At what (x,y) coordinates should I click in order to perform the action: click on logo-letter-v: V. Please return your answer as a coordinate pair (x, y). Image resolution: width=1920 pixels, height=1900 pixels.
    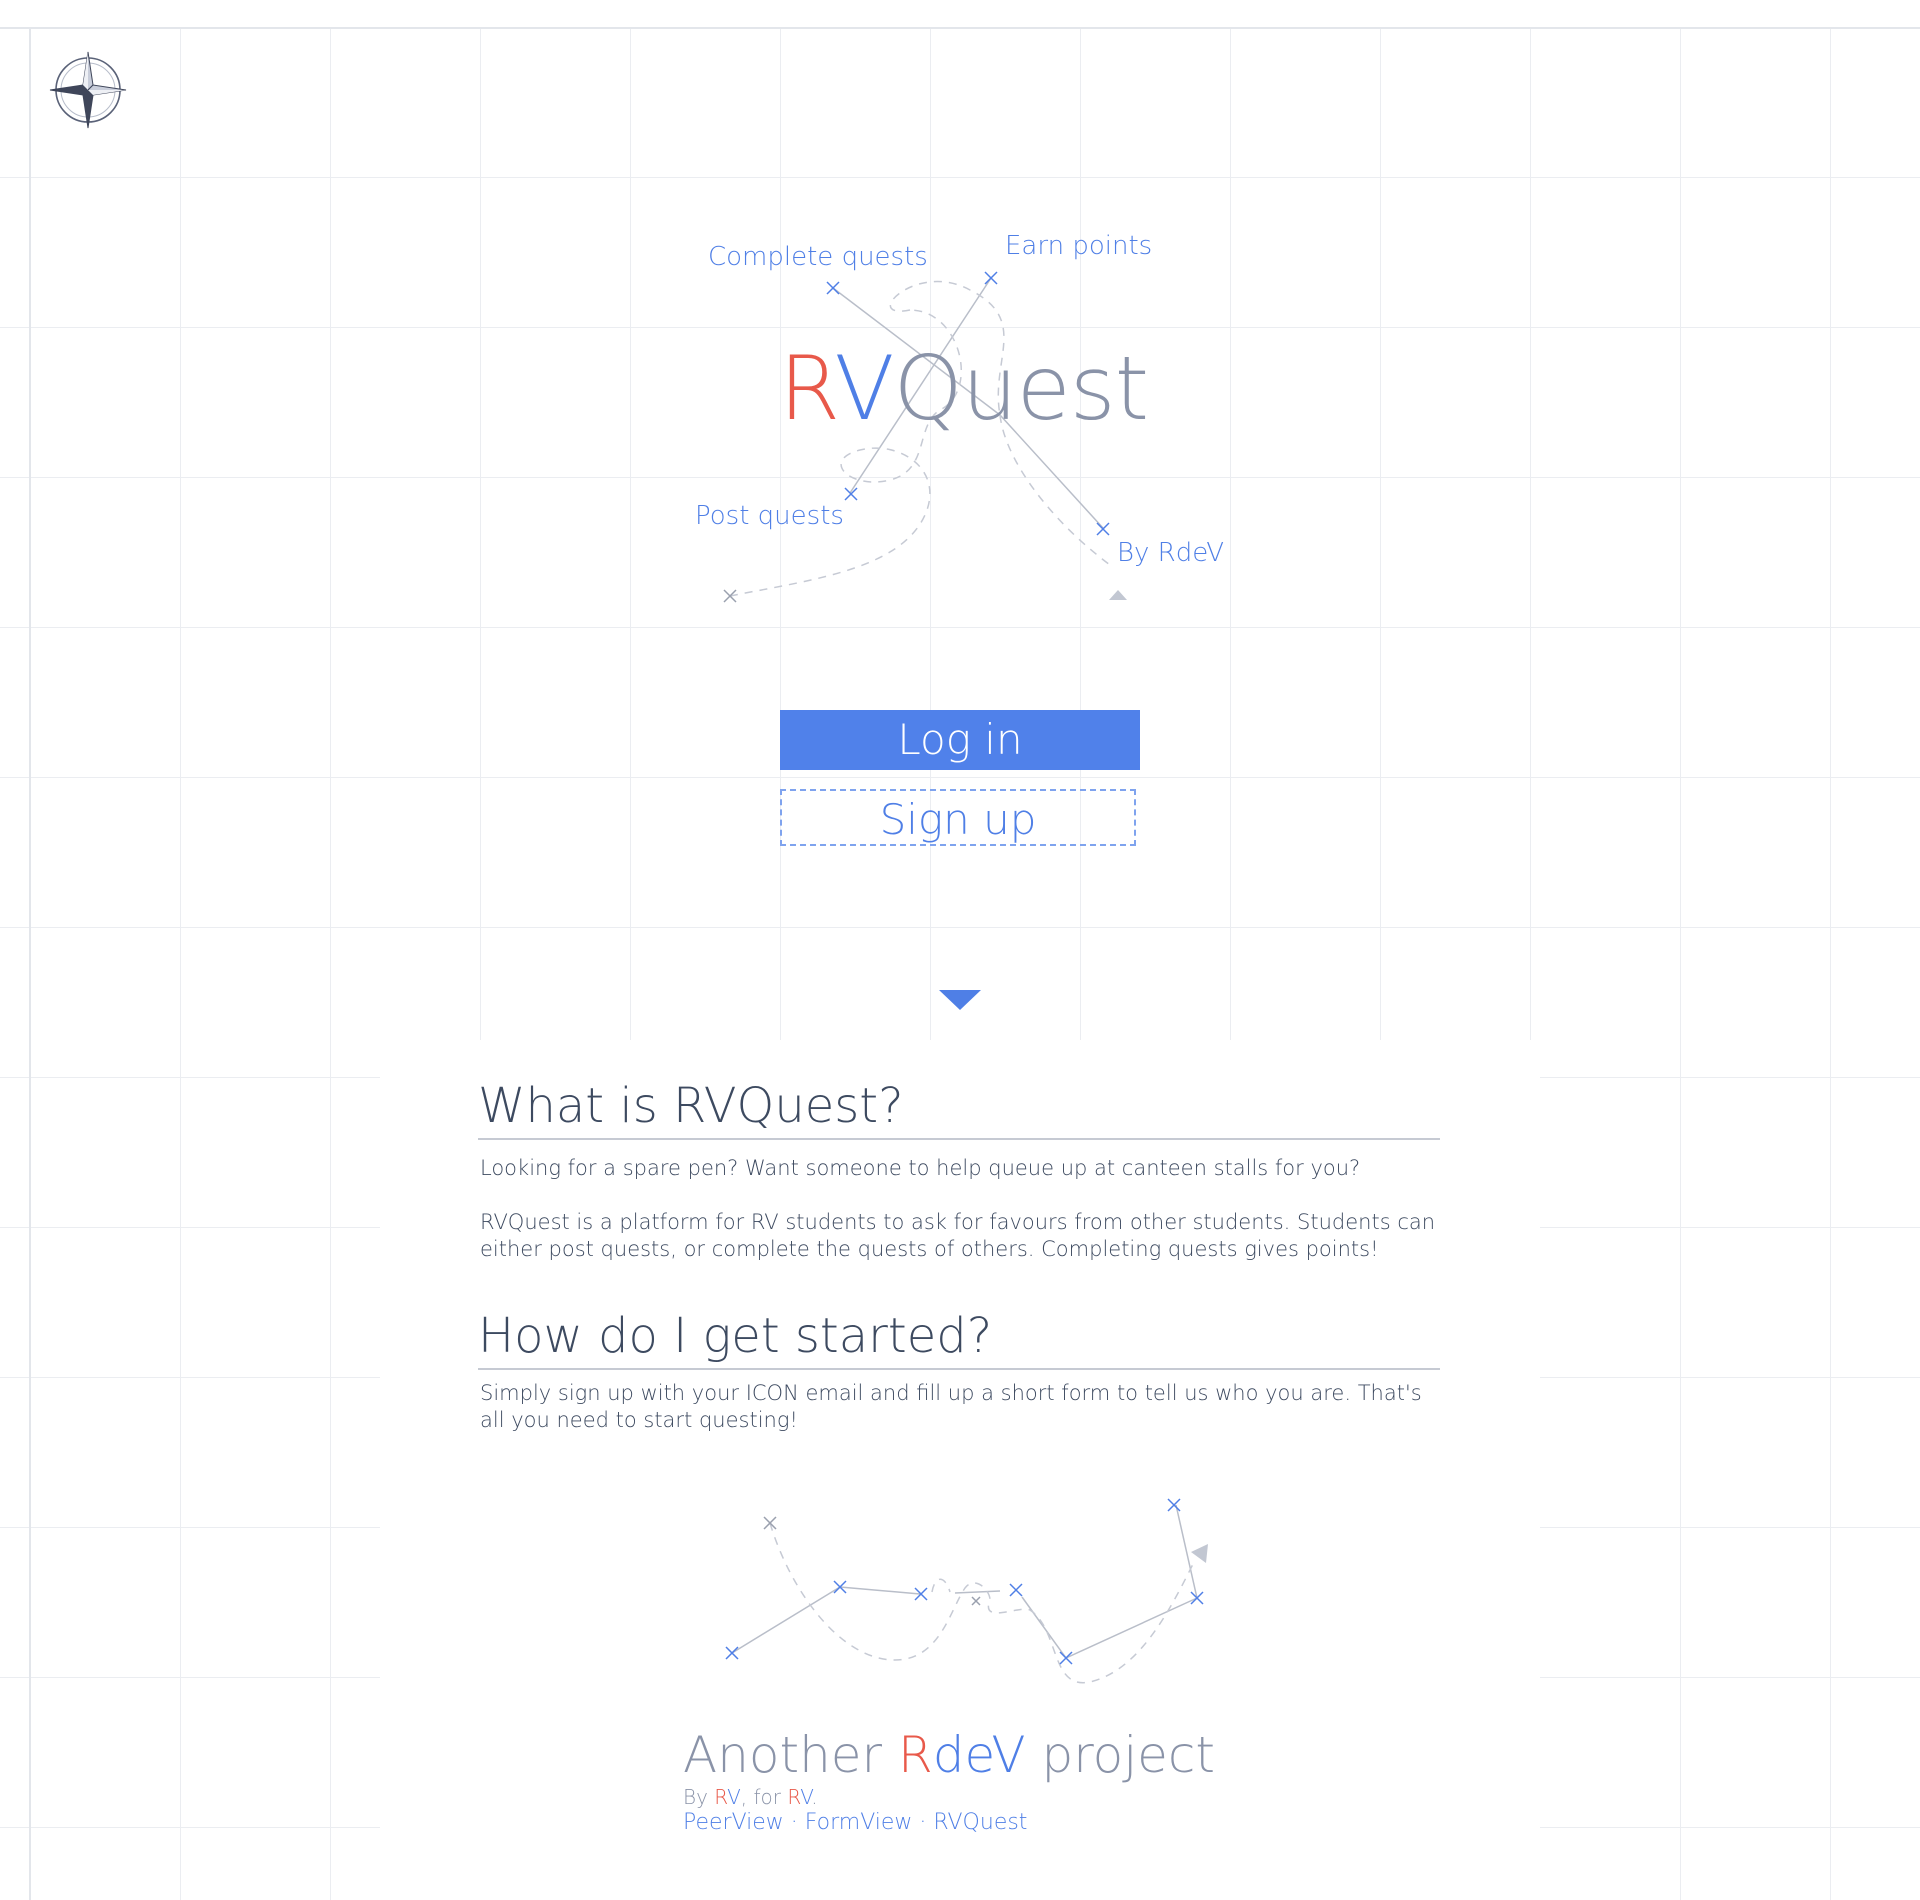
    Looking at the image, I should click on (864, 388).